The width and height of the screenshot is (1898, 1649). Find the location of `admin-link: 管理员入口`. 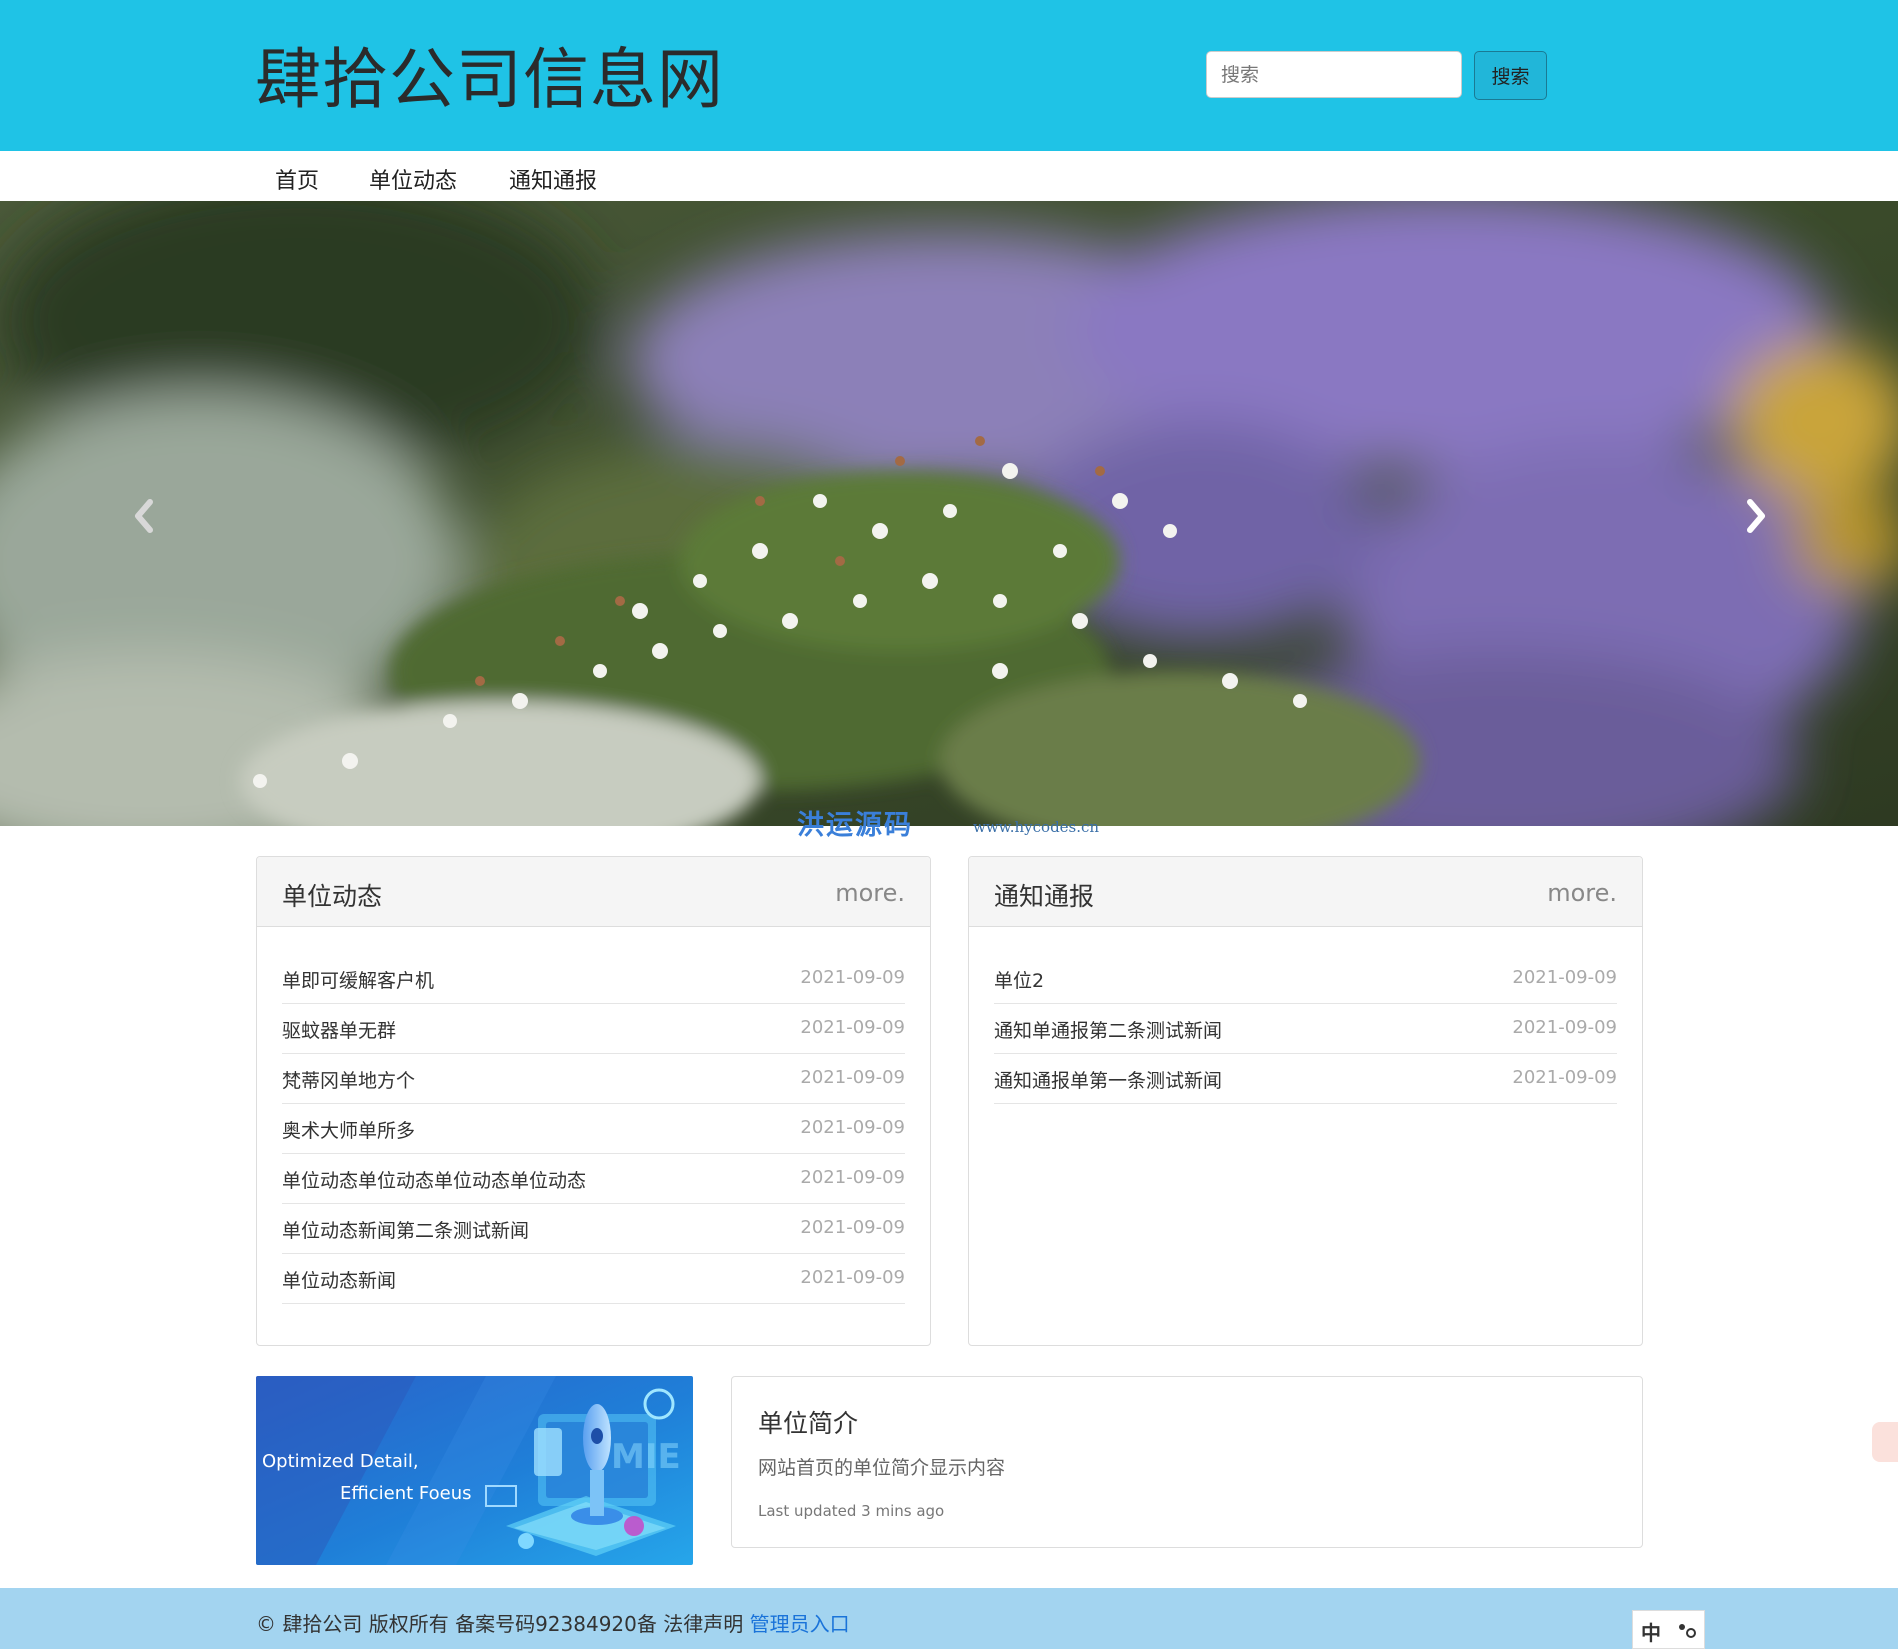

admin-link: 管理员入口 is located at coordinates (800, 1624).